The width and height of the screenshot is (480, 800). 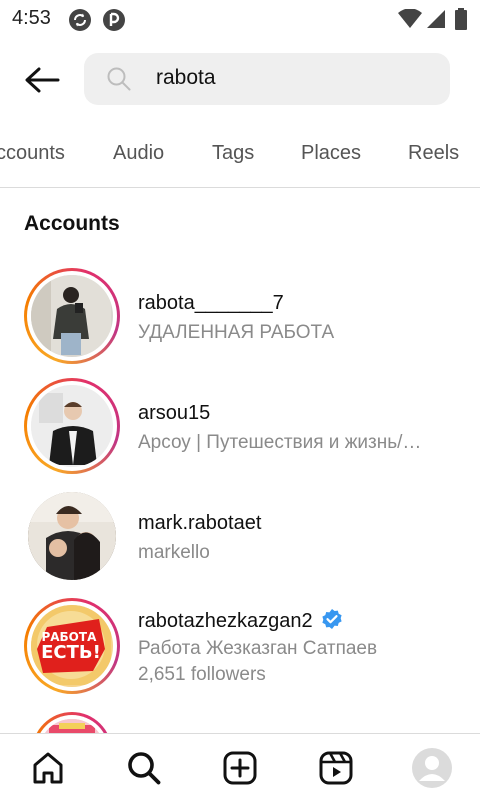 I want to click on avatar-logo-text: РАБОТА ЕСТЬ!, so click(x=71, y=646).